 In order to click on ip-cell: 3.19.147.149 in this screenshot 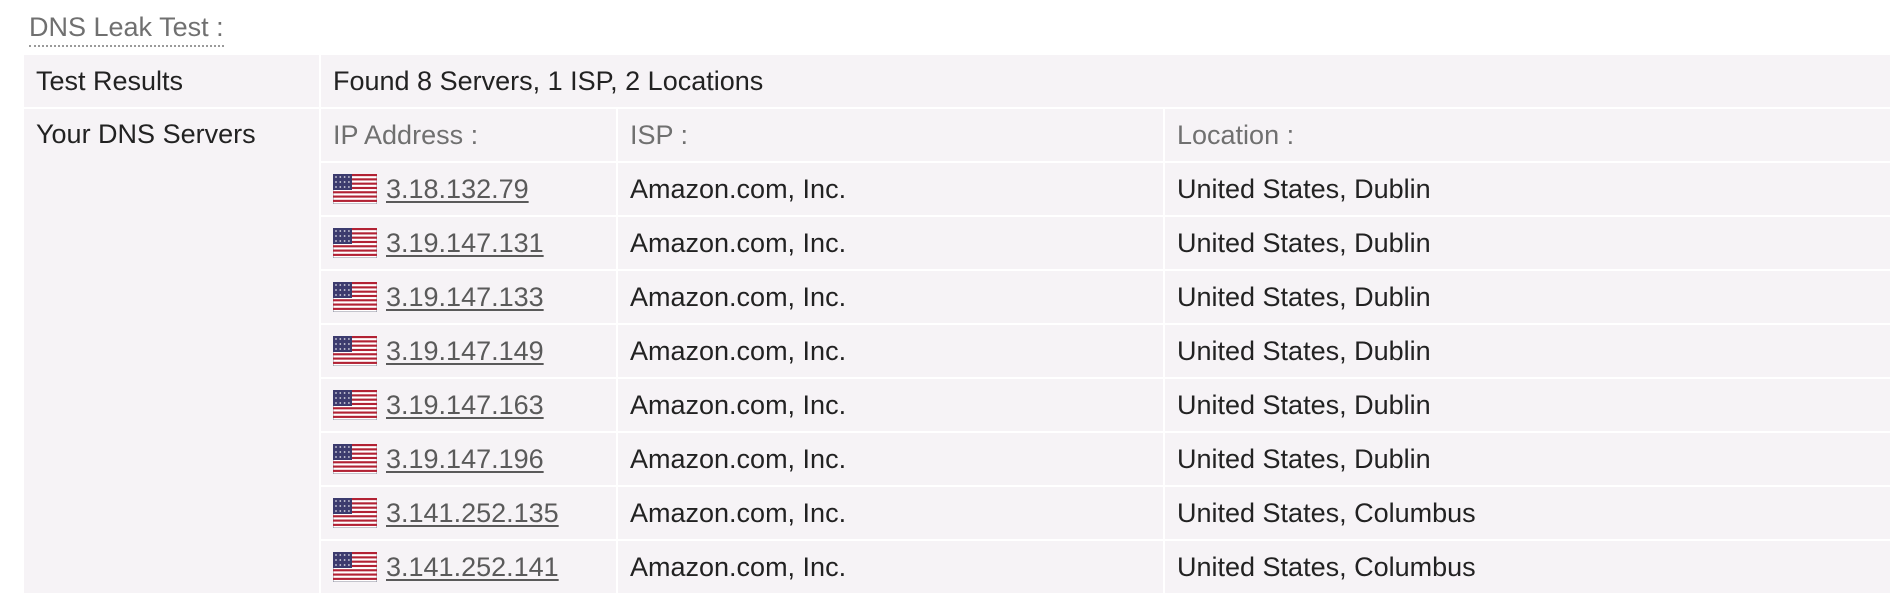, I will do `click(468, 351)`.